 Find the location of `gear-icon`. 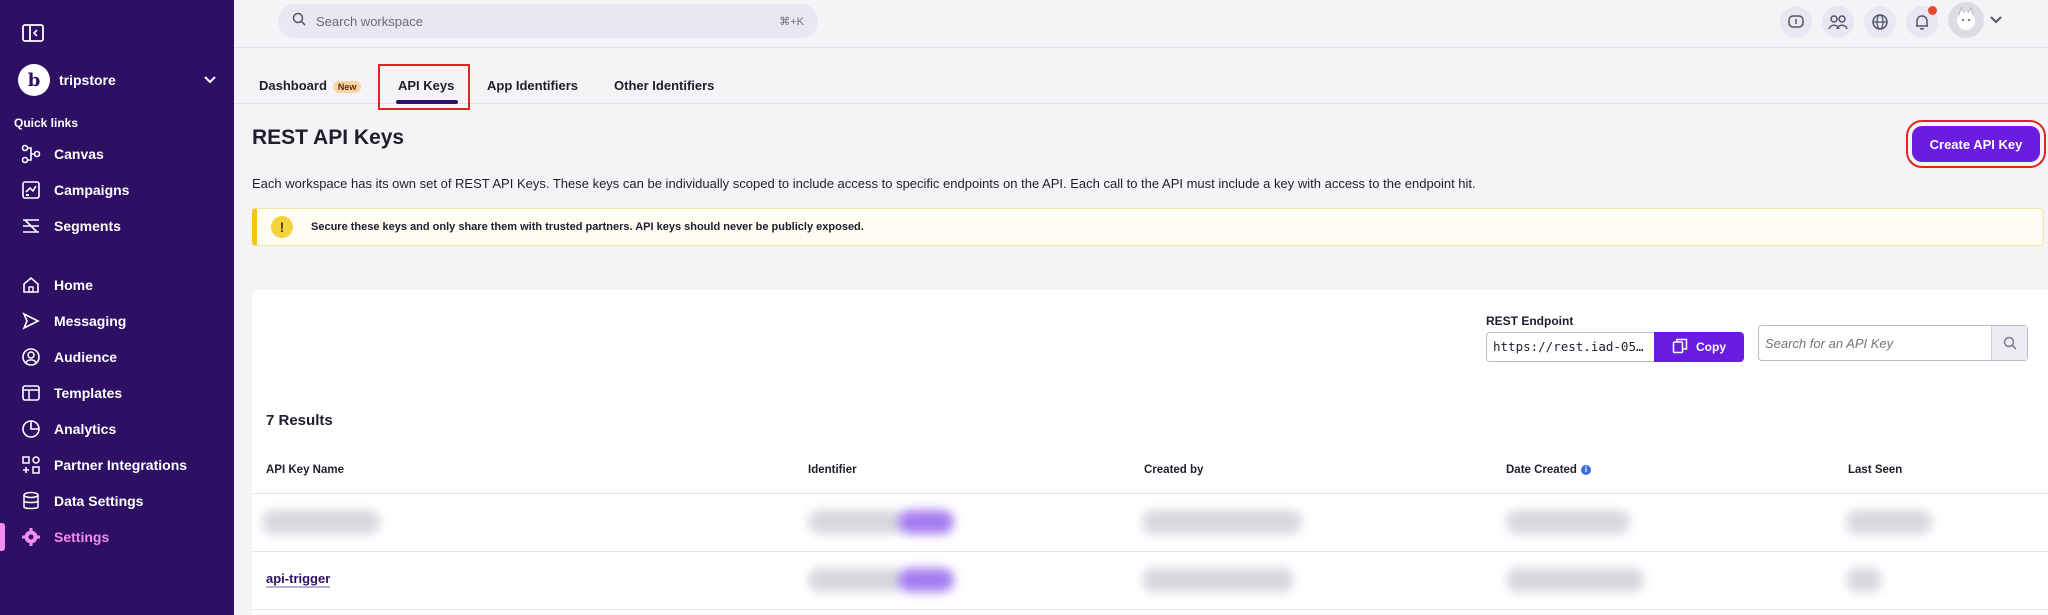

gear-icon is located at coordinates (31, 537).